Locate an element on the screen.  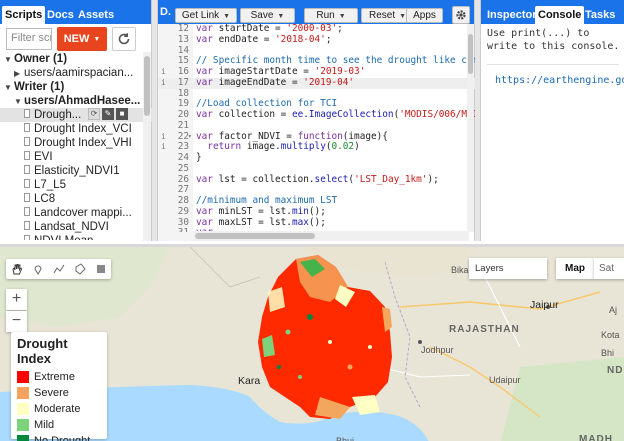
tab-inspector: Inspector is located at coordinates (512, 15).